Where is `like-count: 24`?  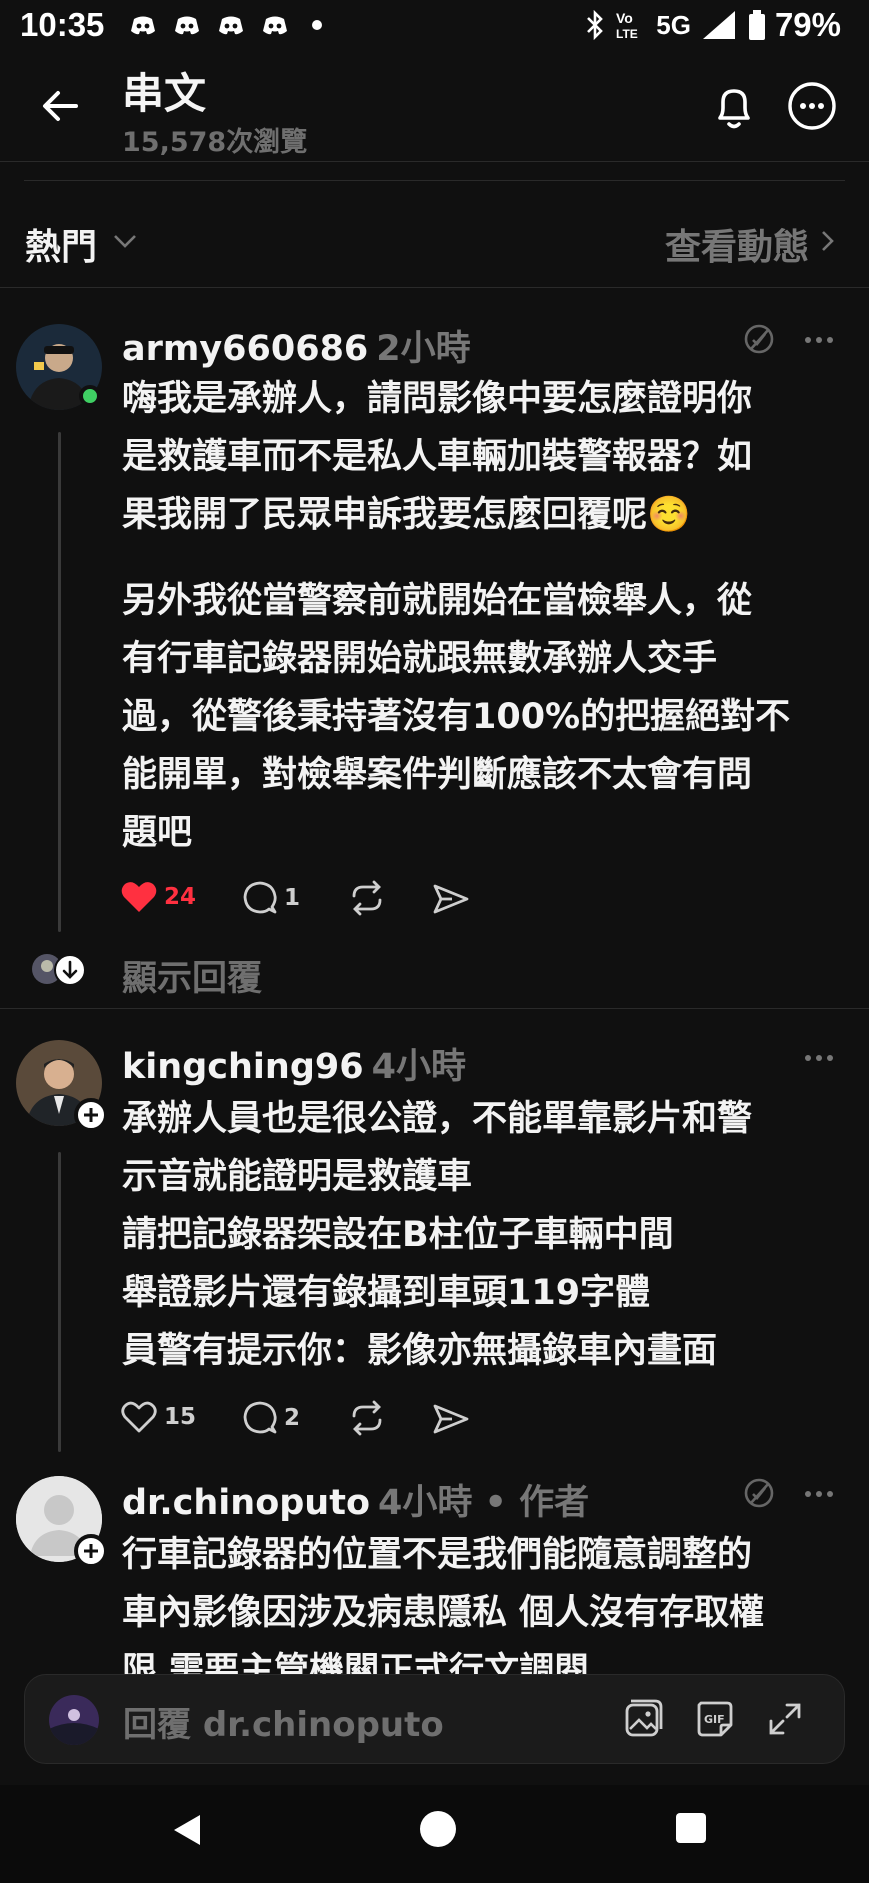
like-count: 24 is located at coordinates (180, 897).